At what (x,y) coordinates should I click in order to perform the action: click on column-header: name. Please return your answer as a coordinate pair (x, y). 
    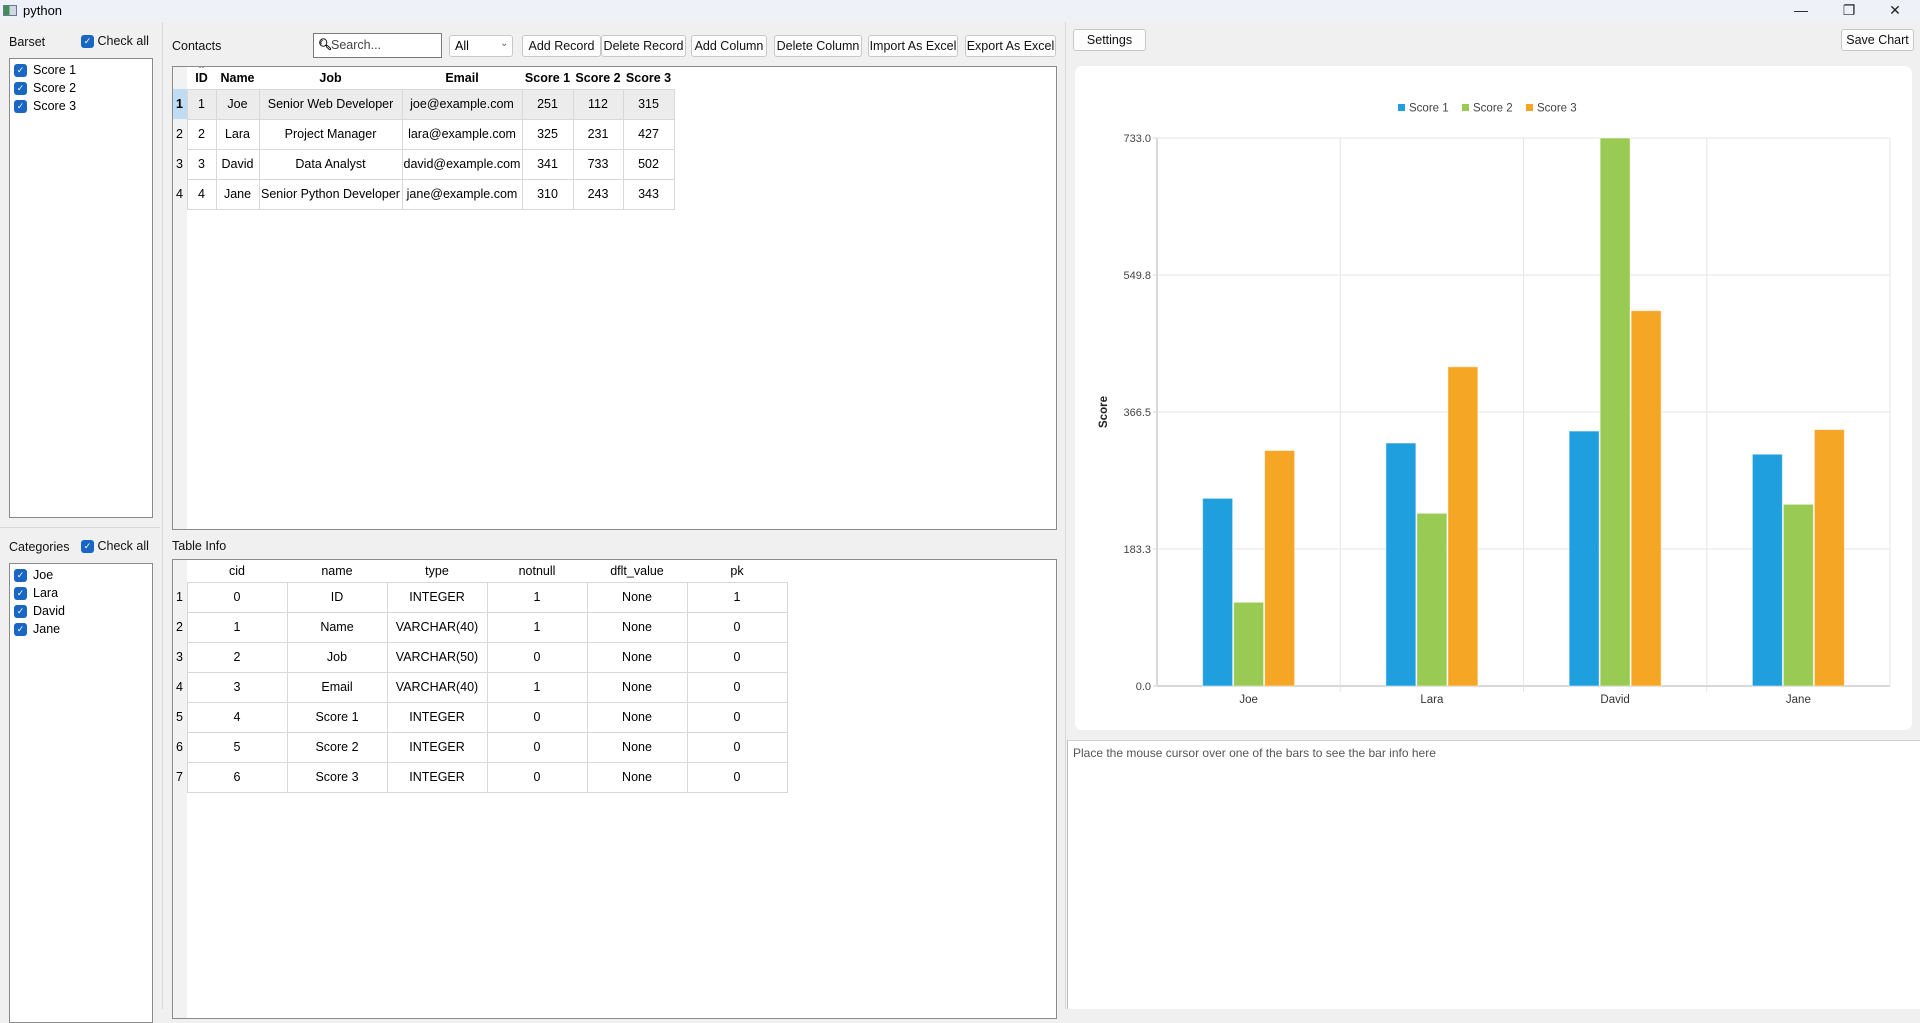
    Looking at the image, I should click on (337, 571).